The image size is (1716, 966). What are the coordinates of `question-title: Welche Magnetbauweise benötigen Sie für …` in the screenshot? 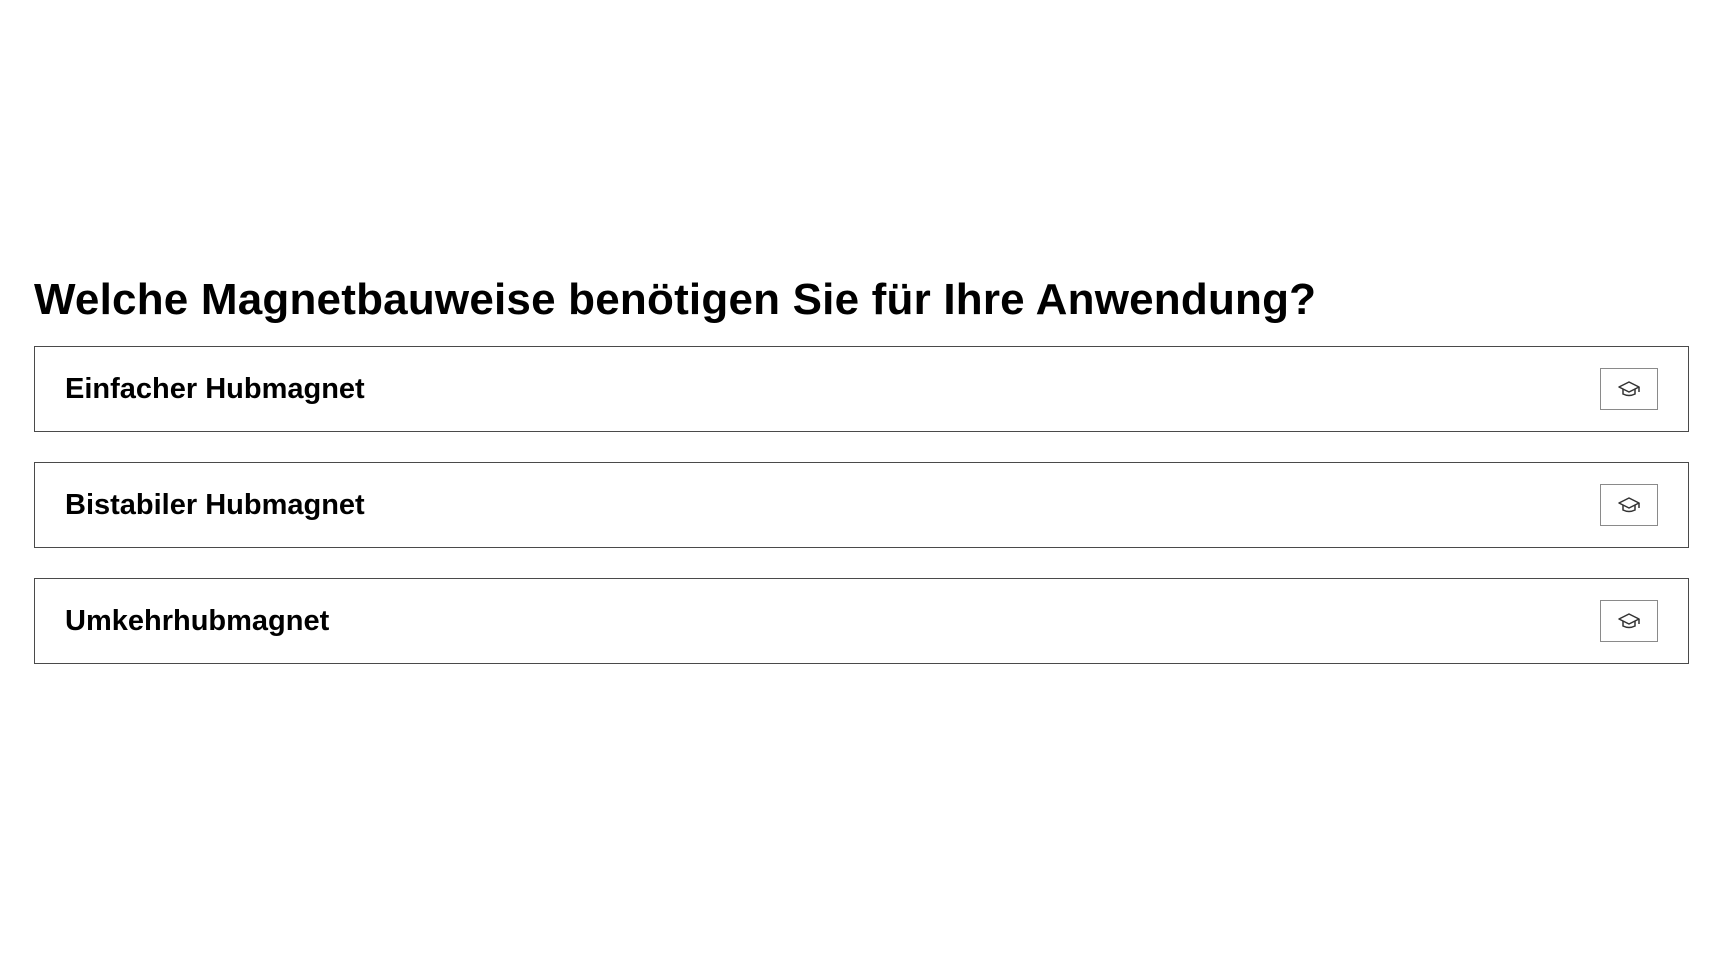 It's located at (675, 299).